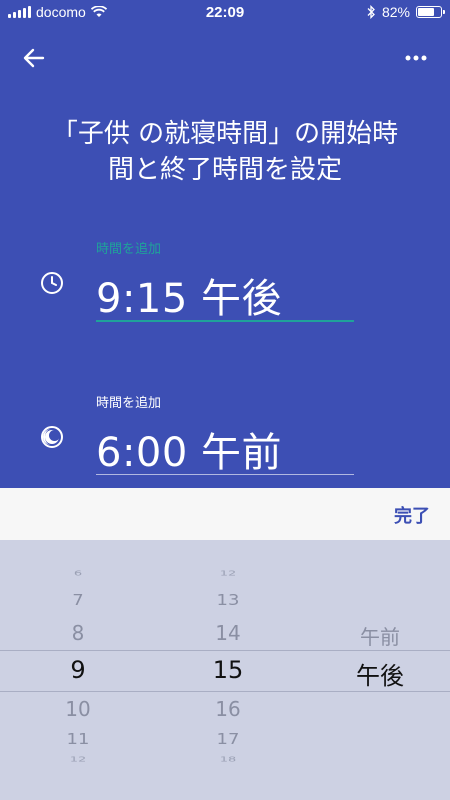 The image size is (450, 800). Describe the element at coordinates (426, 12) in the screenshot. I see `battery-fill` at that location.